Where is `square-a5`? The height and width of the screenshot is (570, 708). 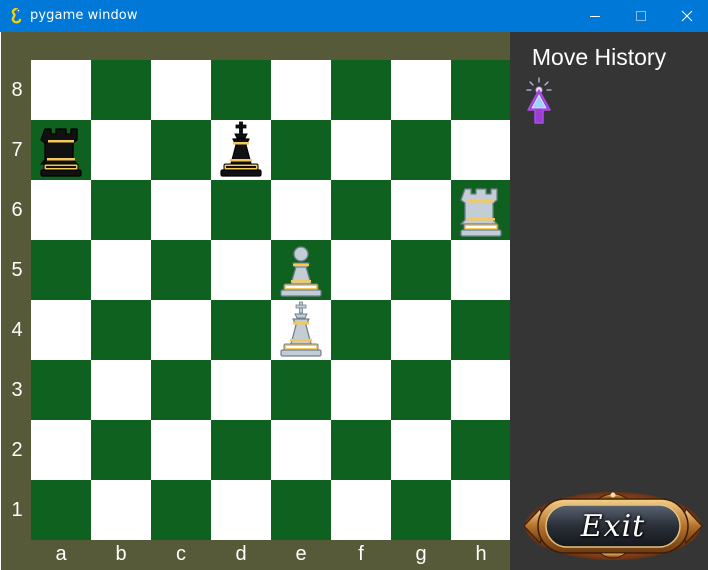
square-a5 is located at coordinates (61, 270).